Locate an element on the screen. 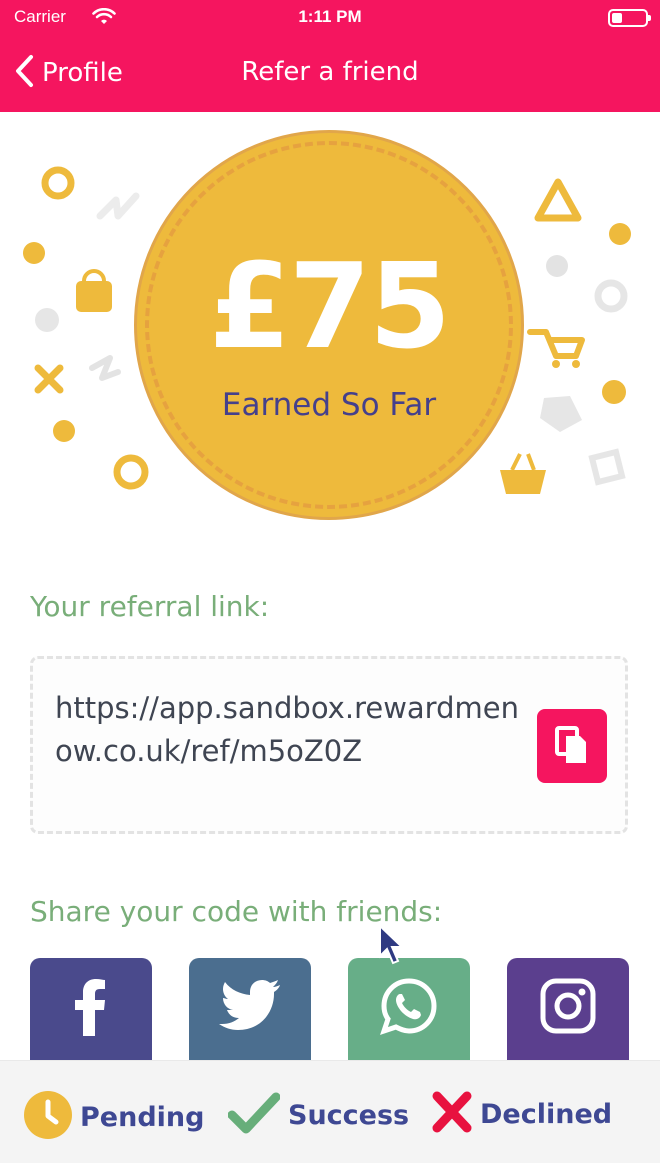 This screenshot has height=1163, width=660. facebook-icon is located at coordinates (91, 1008).